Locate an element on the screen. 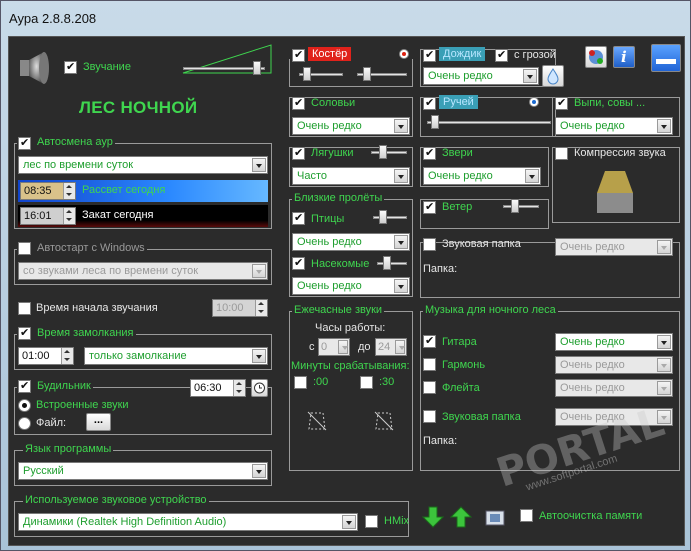  autostart-mode-select: со звуками леса по времени суток is located at coordinates (143, 271).